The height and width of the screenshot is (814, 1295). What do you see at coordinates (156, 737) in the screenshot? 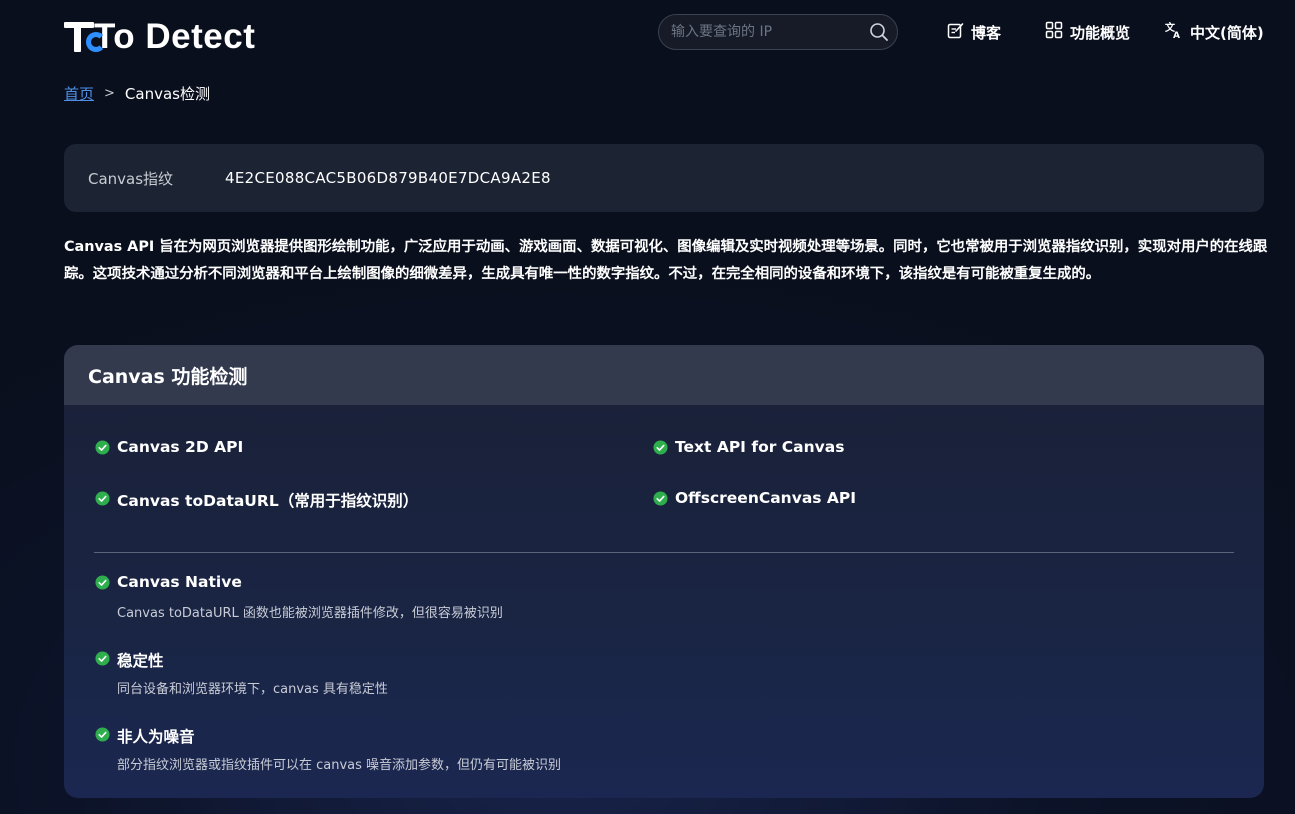
I see `detail-label: 非人为噪音` at bounding box center [156, 737].